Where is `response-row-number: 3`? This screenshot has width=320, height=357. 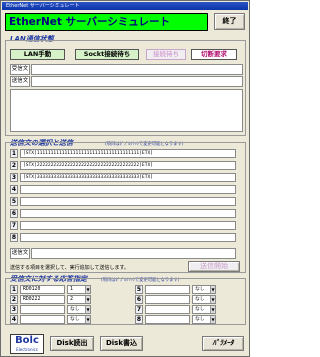 response-row-number: 3 is located at coordinates (14, 309).